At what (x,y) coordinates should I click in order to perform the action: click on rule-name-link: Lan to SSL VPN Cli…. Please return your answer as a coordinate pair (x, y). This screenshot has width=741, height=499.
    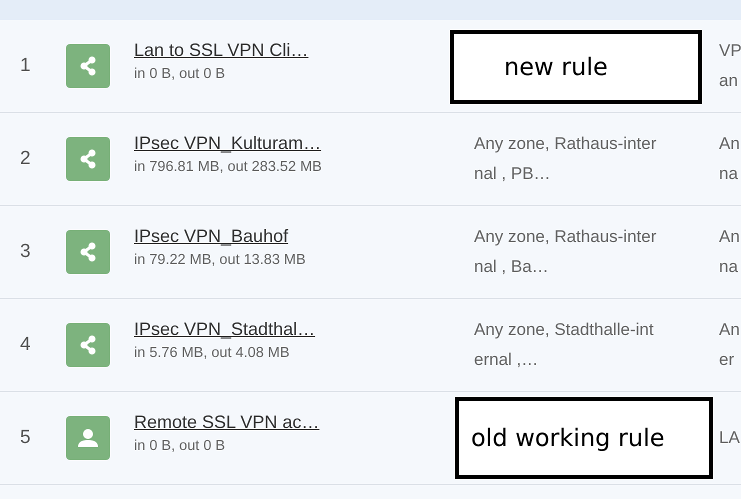
    Looking at the image, I should click on (221, 50).